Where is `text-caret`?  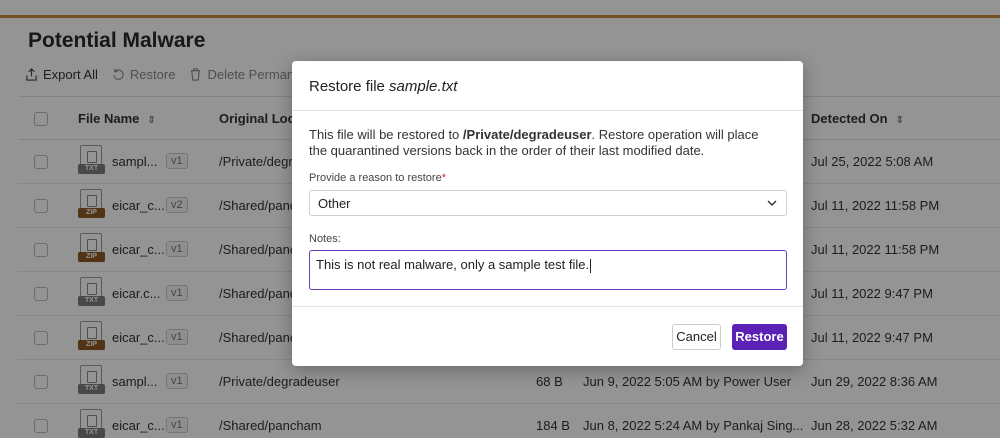
text-caret is located at coordinates (591, 265).